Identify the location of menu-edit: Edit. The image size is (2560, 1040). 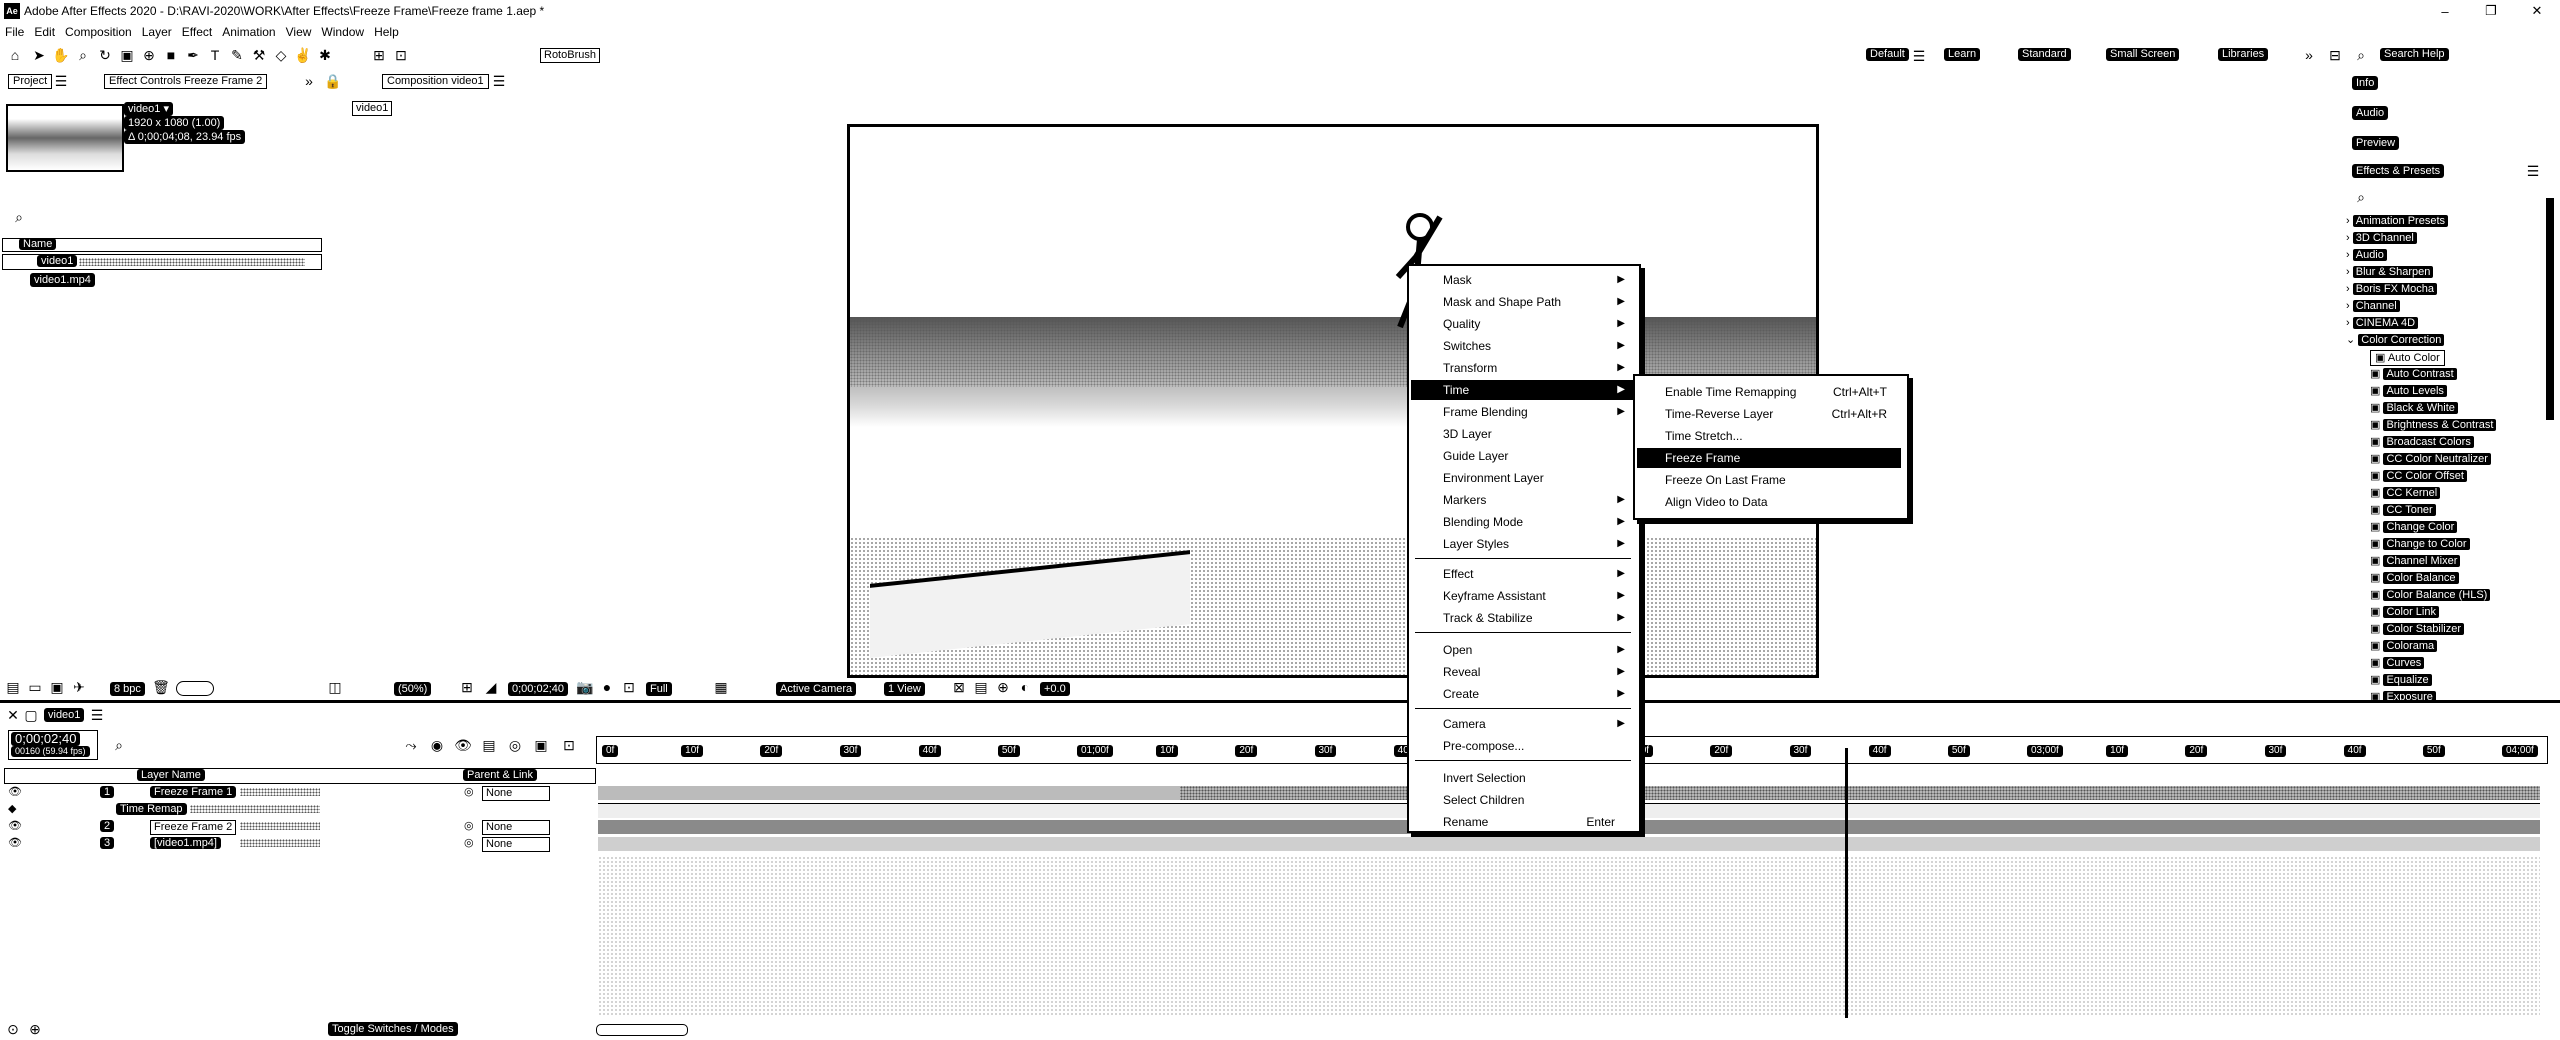
(44, 32).